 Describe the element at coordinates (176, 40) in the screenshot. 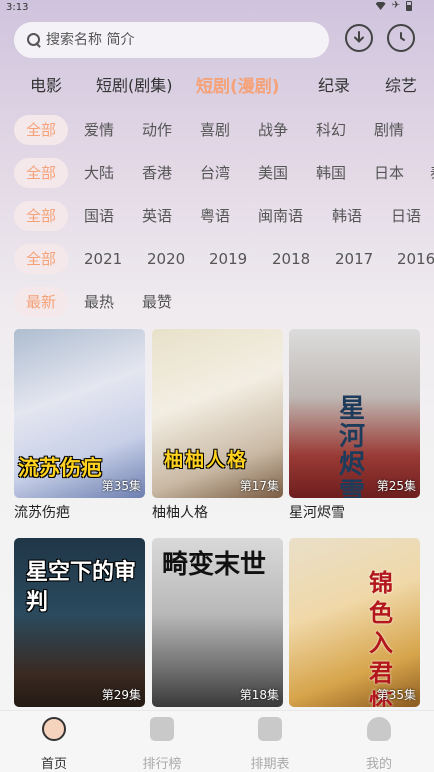

I see `search-input` at that location.